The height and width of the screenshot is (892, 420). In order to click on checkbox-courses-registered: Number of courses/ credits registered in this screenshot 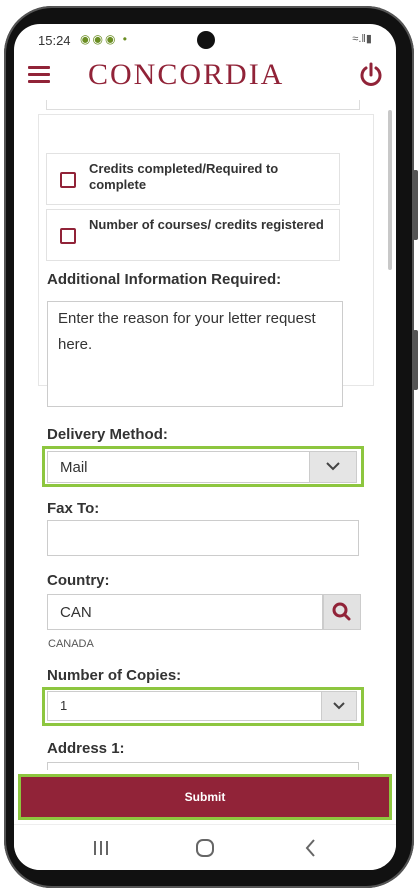, I will do `click(193, 235)`.